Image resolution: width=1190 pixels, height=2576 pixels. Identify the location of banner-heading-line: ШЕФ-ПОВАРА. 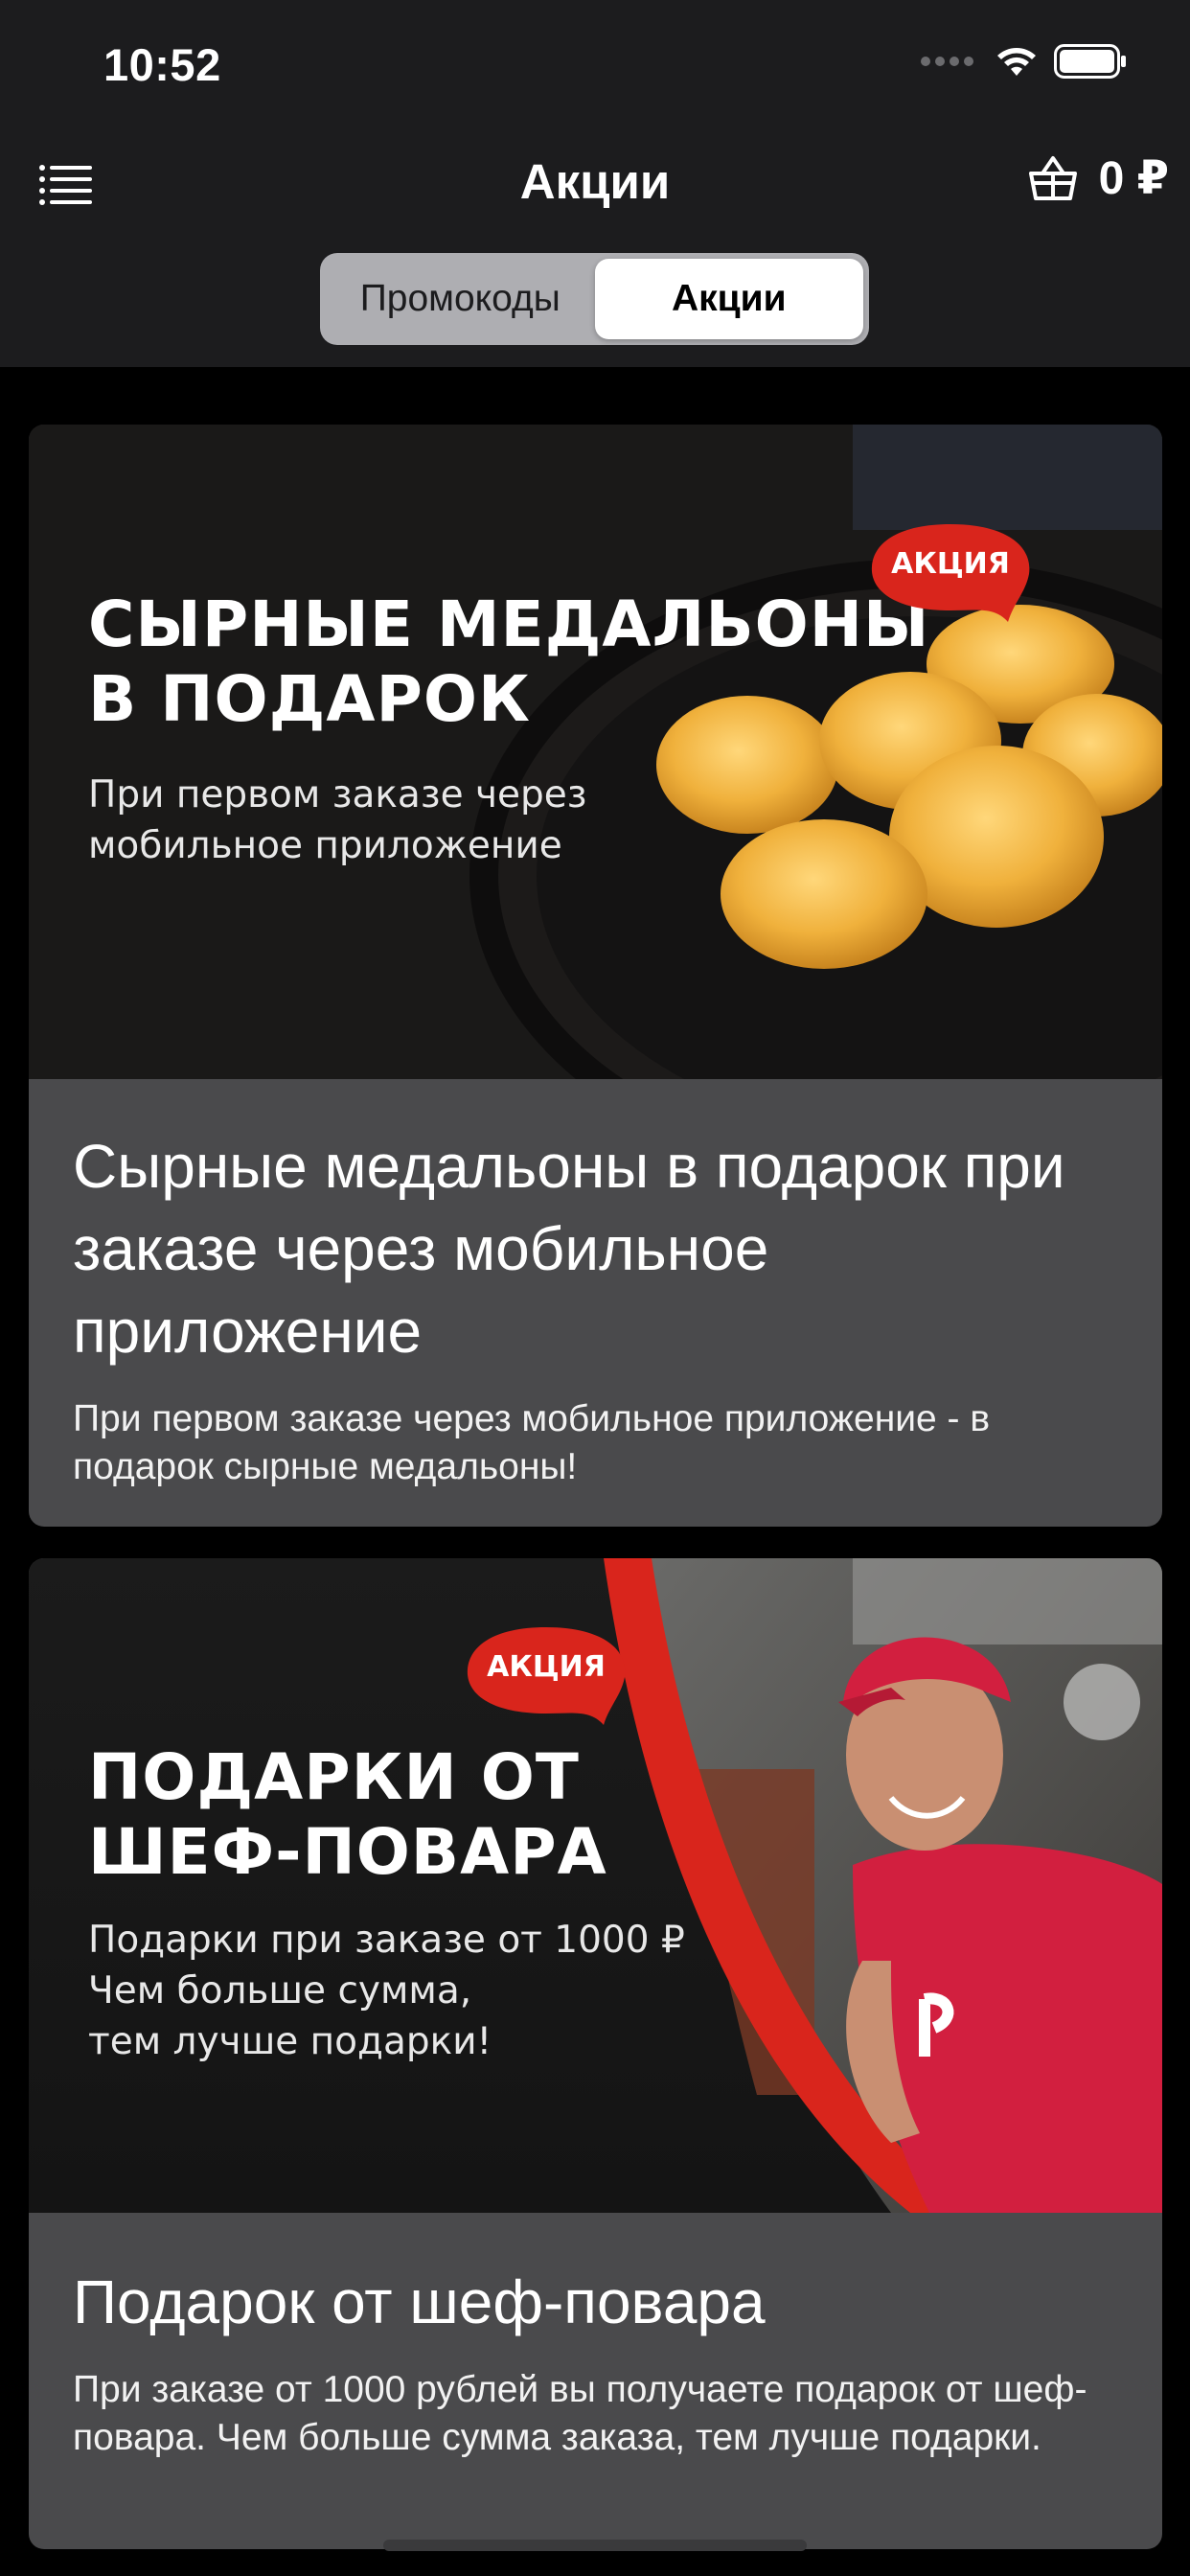
(348, 1852).